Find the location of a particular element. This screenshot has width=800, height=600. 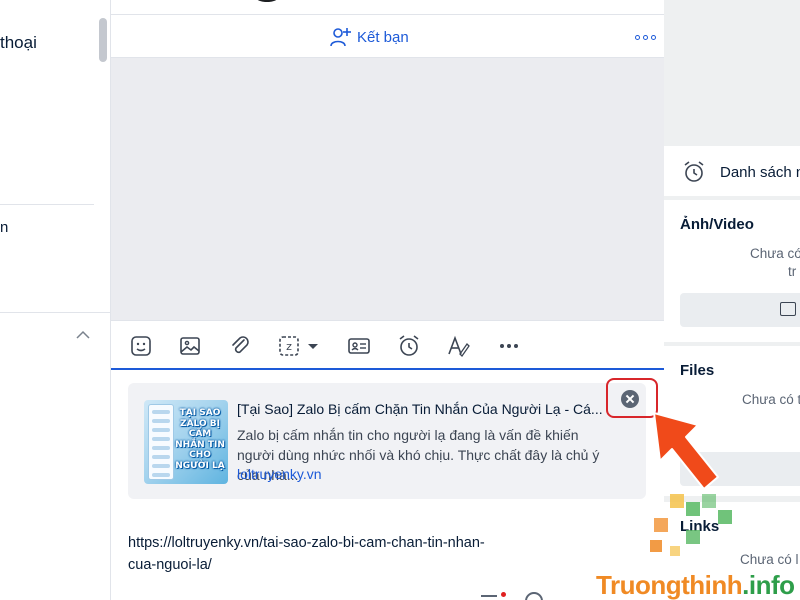

watermark-text: Truongthinh.info is located at coordinates (695, 585).